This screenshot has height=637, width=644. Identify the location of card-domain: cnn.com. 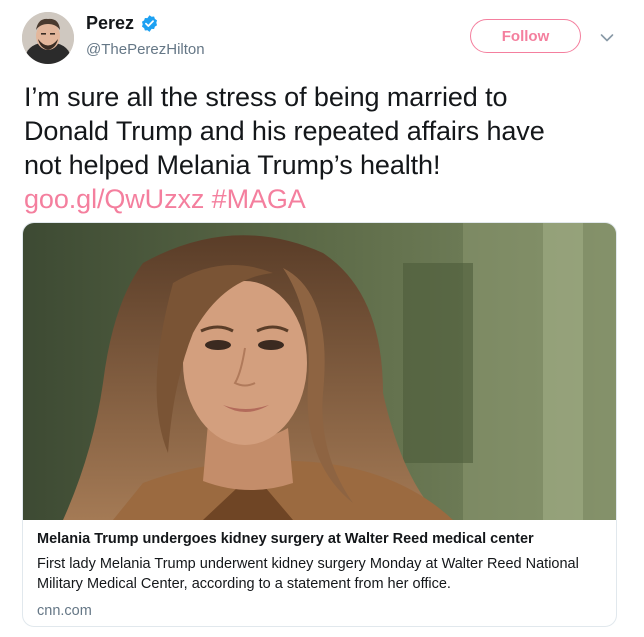
(64, 611).